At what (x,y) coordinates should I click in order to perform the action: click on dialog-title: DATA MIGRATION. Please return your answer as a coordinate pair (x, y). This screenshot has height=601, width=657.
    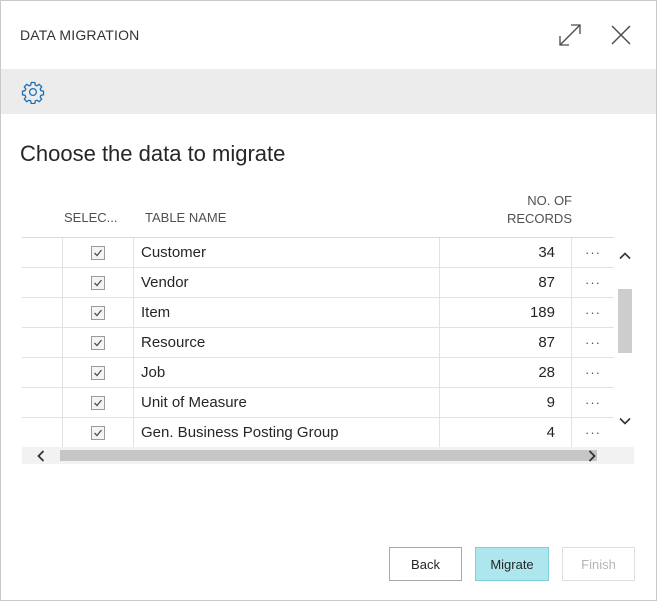
    Looking at the image, I should click on (80, 35).